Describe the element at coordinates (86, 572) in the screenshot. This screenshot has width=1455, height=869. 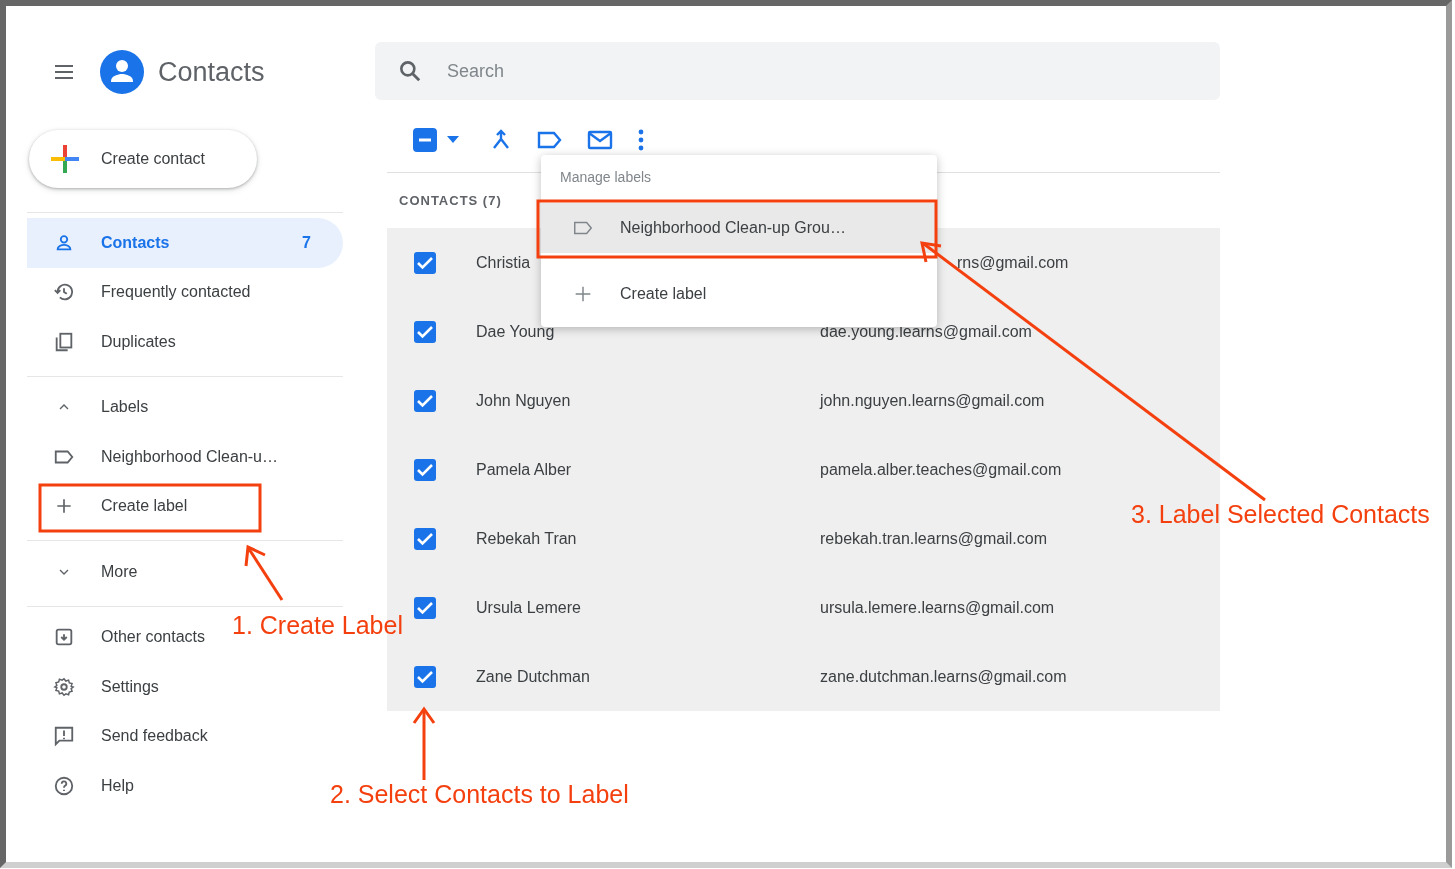
I see `sidebar-item: More` at that location.